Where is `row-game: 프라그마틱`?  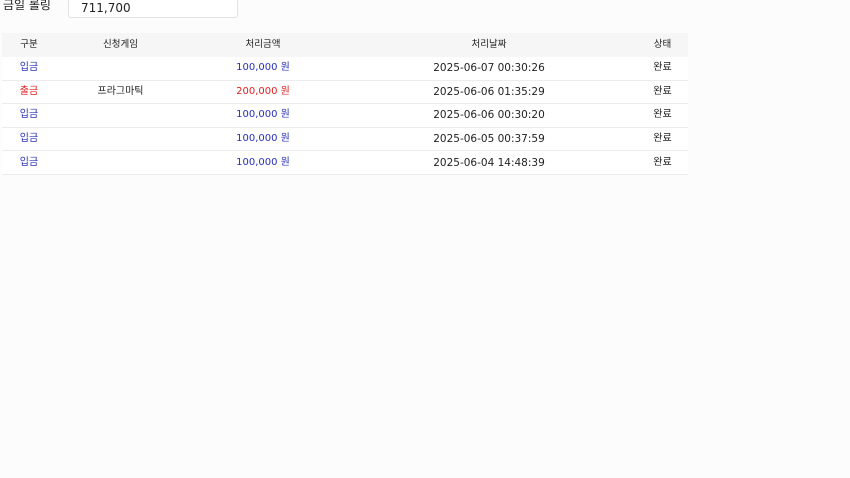
row-game: 프라그마틱 is located at coordinates (120, 91).